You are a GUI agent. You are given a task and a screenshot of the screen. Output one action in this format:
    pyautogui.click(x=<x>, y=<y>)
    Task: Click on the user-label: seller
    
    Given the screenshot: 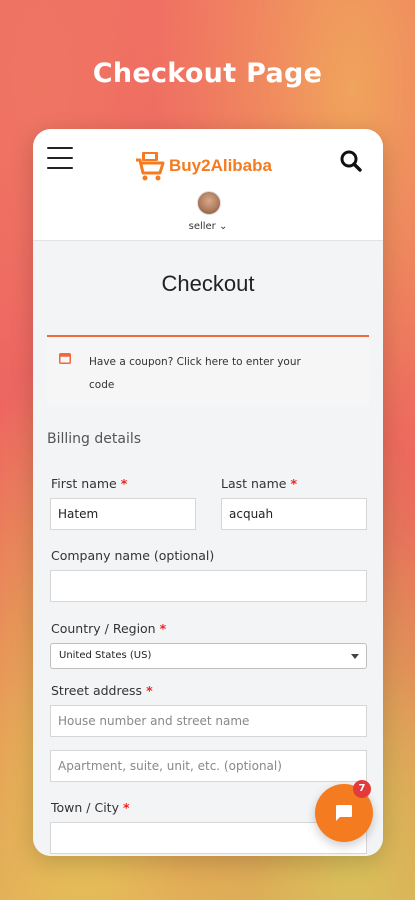 What is the action you would take?
    pyautogui.click(x=202, y=226)
    